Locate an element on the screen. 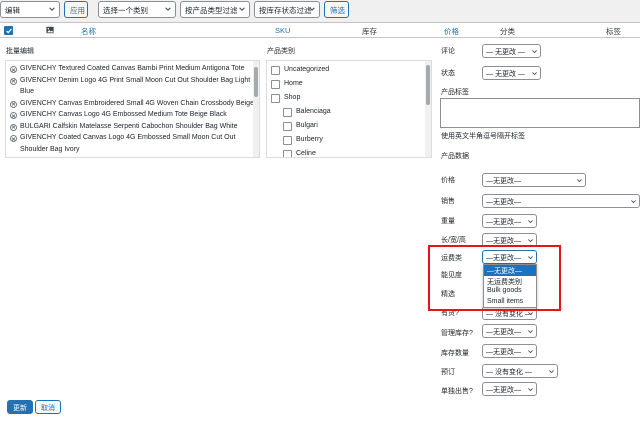  backorders-select: — 没有变化 — is located at coordinates (520, 371).